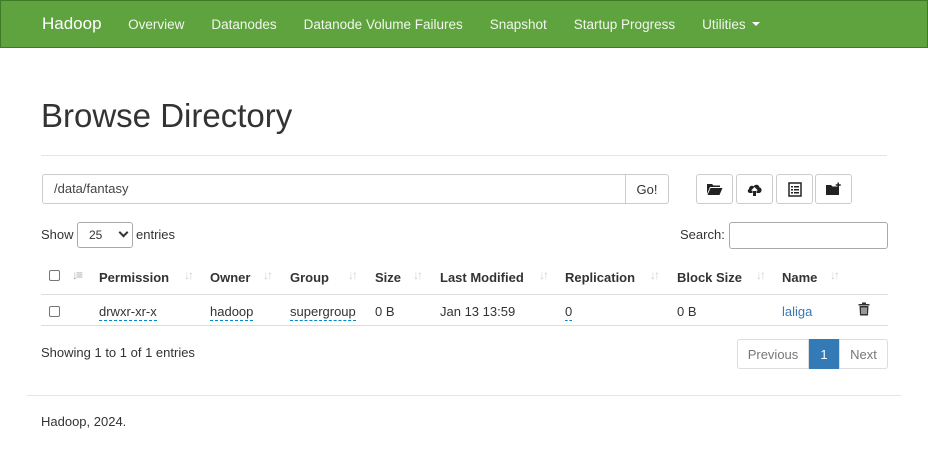 The image size is (928, 461). What do you see at coordinates (123, 232) in the screenshot?
I see `chevron-down-icon` at bounding box center [123, 232].